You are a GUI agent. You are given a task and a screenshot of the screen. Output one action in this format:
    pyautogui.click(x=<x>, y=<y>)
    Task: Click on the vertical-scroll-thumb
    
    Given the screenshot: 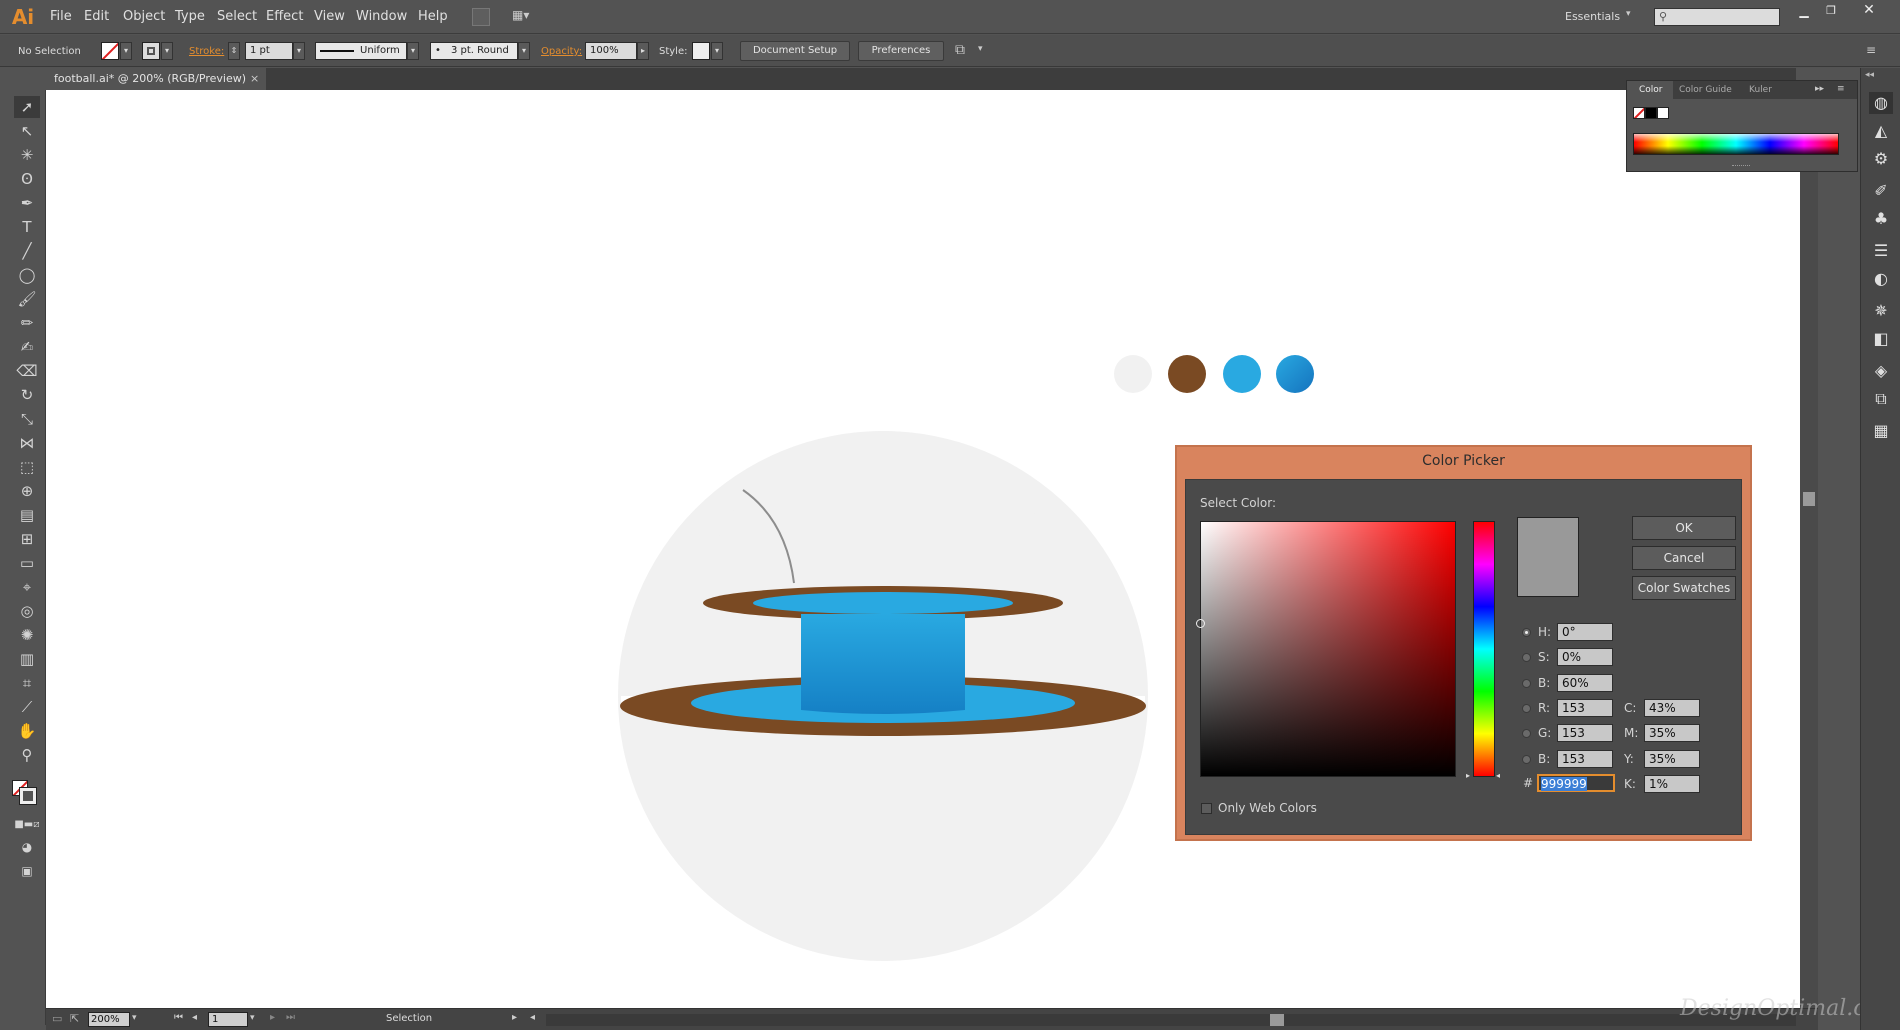 What is the action you would take?
    pyautogui.click(x=1809, y=499)
    